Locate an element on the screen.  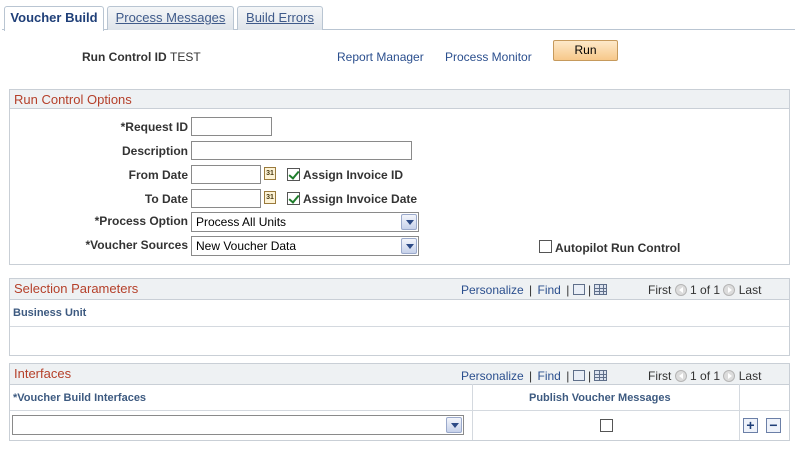
request-id-input is located at coordinates (231, 126).